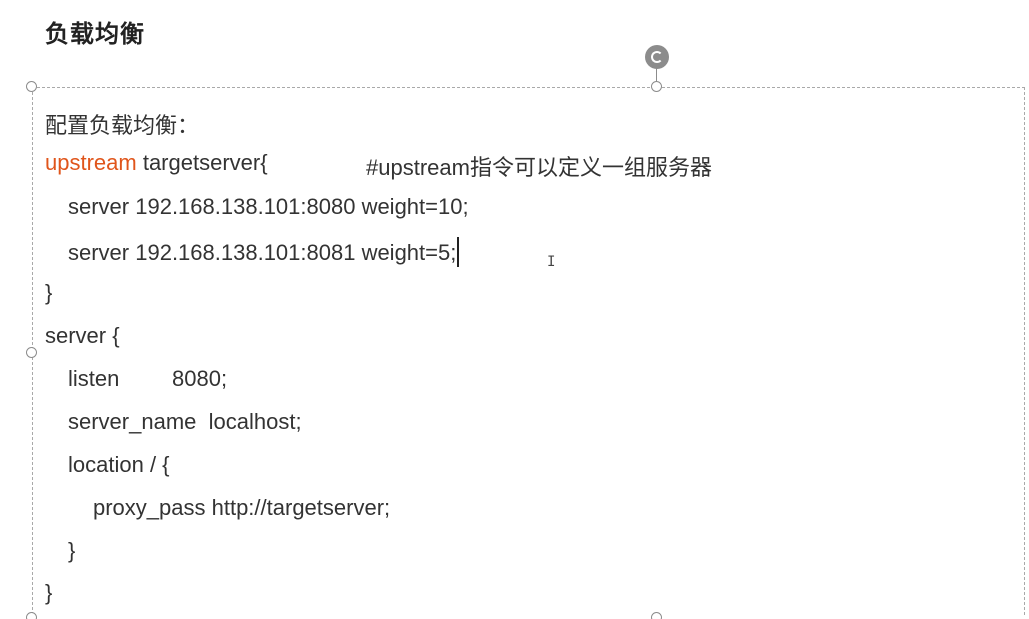 The image size is (1029, 619). I want to click on text-cursor-icon, so click(458, 252).